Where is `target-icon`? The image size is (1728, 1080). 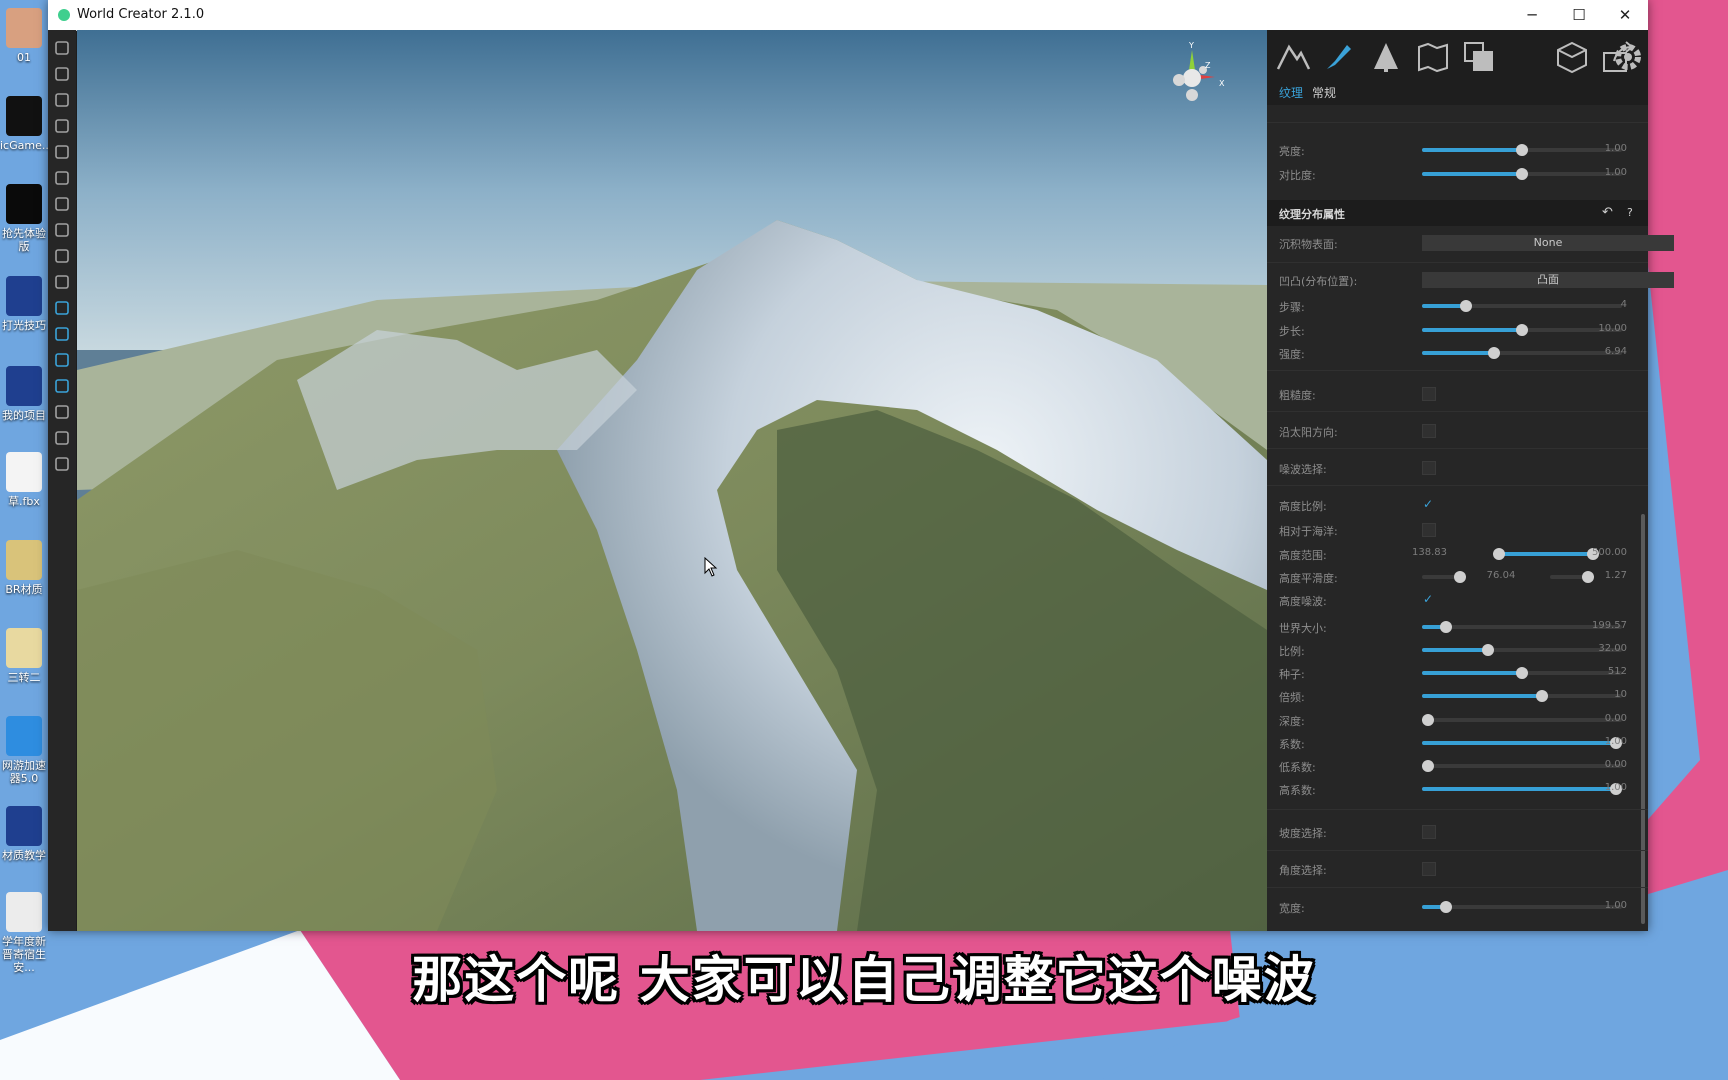
target-icon is located at coordinates (62, 256).